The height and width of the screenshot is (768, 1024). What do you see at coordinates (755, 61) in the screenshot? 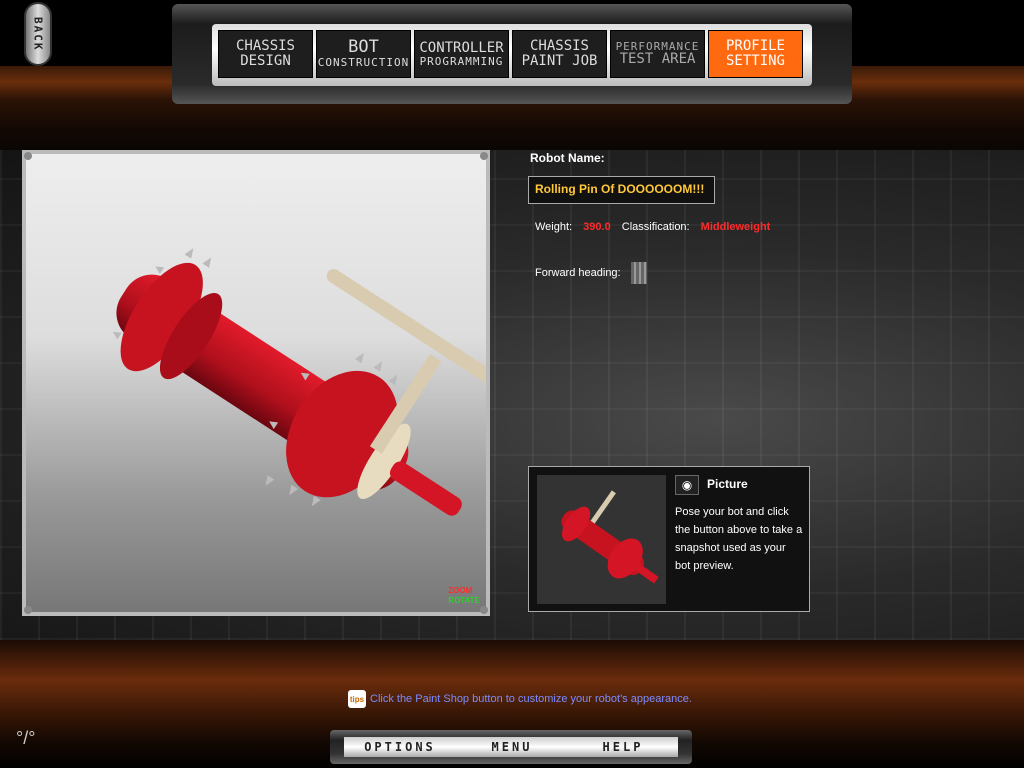
I see `tab-label-line2: SETTING` at bounding box center [755, 61].